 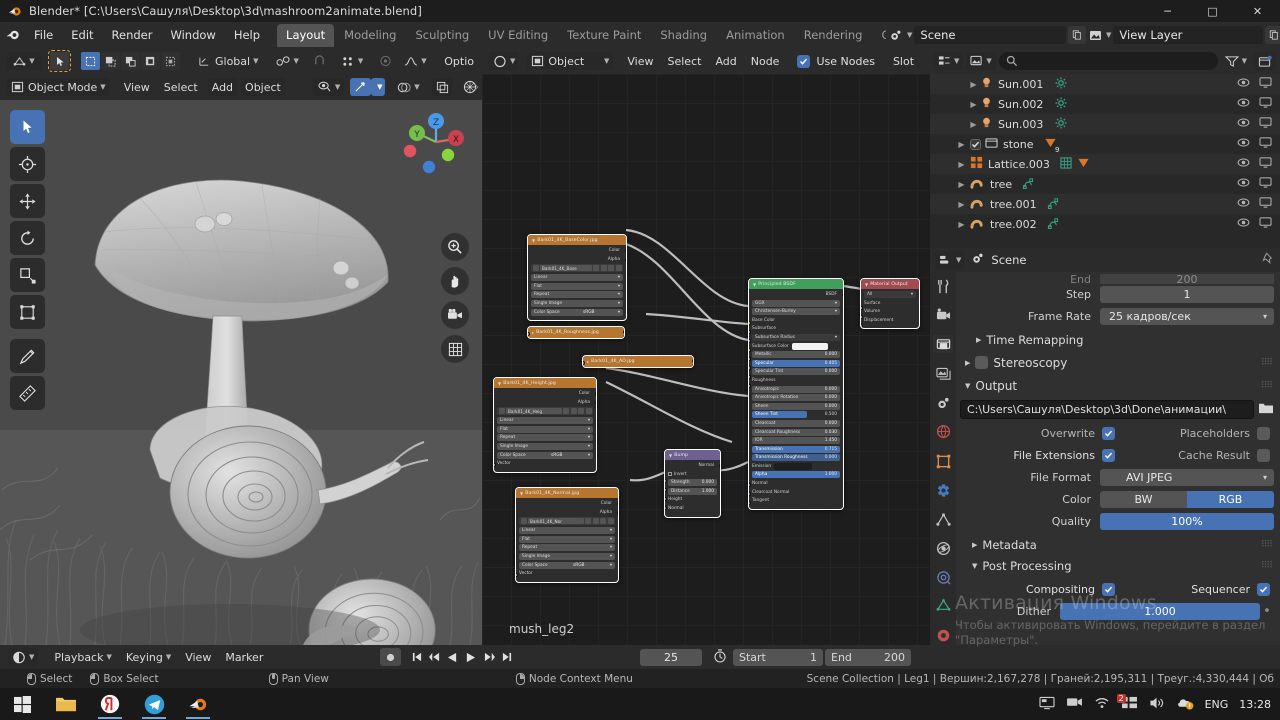 What do you see at coordinates (796, 441) in the screenshot?
I see `input-ior: IOR 1.450` at bounding box center [796, 441].